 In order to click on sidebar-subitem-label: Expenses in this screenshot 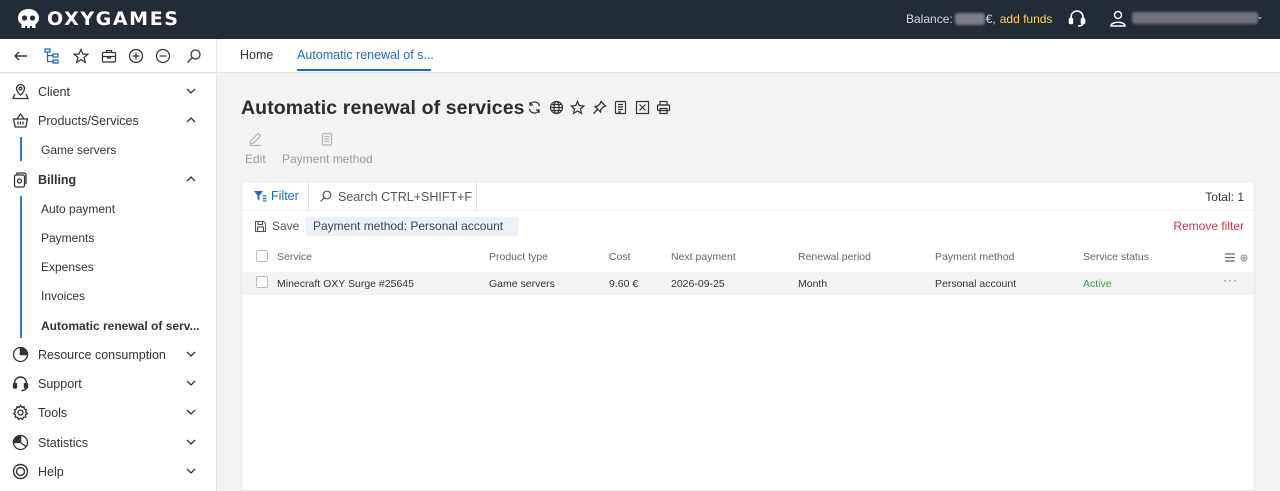, I will do `click(67, 267)`.